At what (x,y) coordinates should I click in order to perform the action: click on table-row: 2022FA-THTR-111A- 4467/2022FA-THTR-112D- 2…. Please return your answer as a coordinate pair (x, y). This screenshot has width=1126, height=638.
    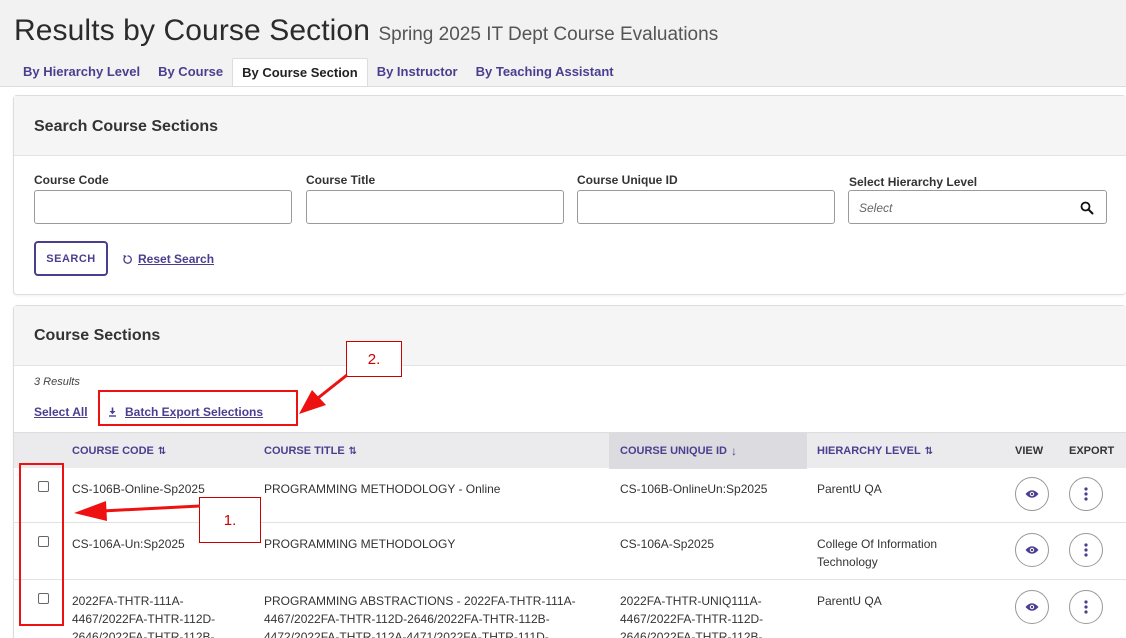
    Looking at the image, I should click on (570, 609).